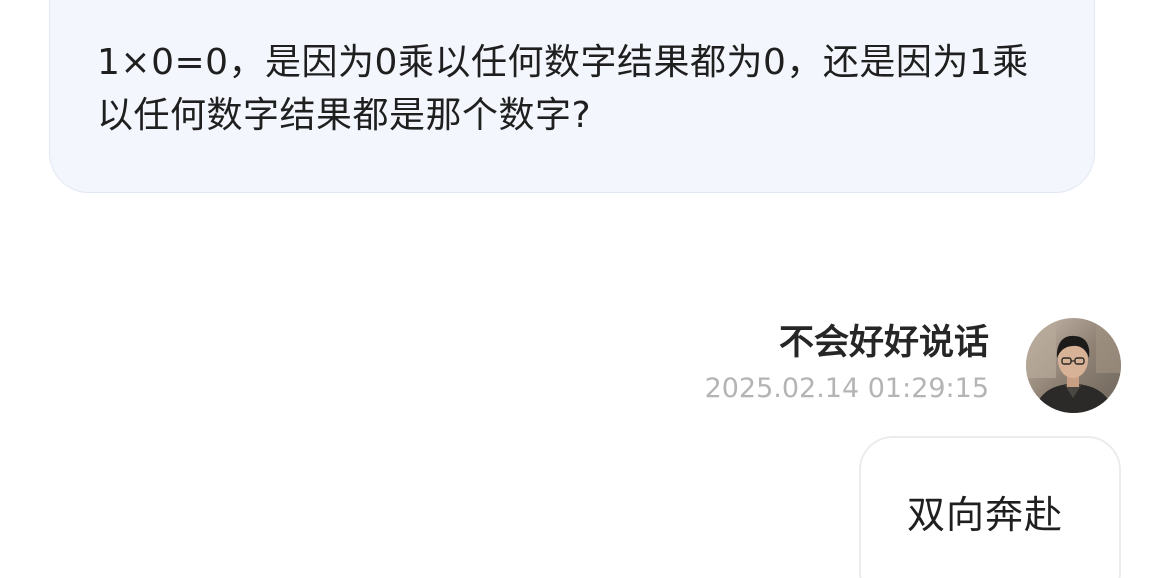 The width and height of the screenshot is (1170, 578). I want to click on user-avatar-photo-icon, so click(1073, 365).